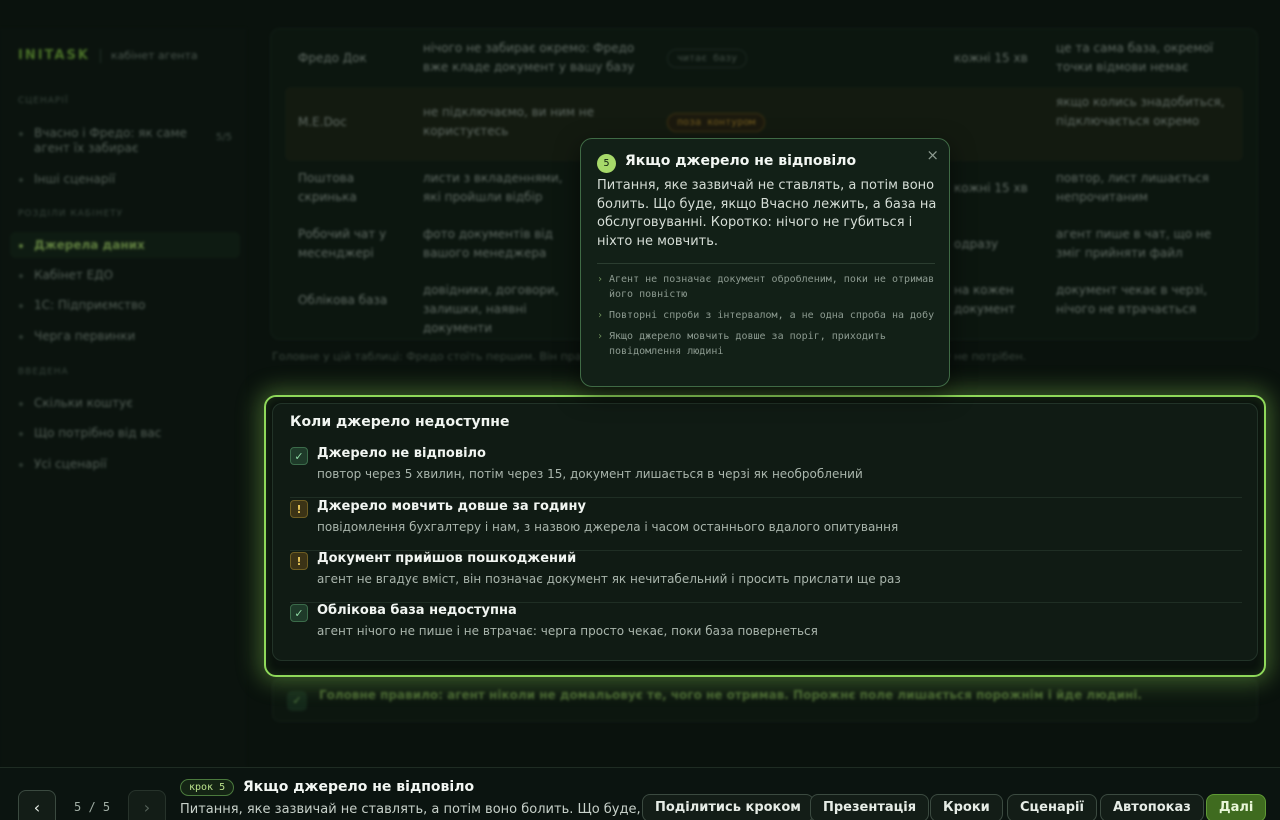  I want to click on table-row: Фредо Док нічого не забирає окремо, so click(764, 59).